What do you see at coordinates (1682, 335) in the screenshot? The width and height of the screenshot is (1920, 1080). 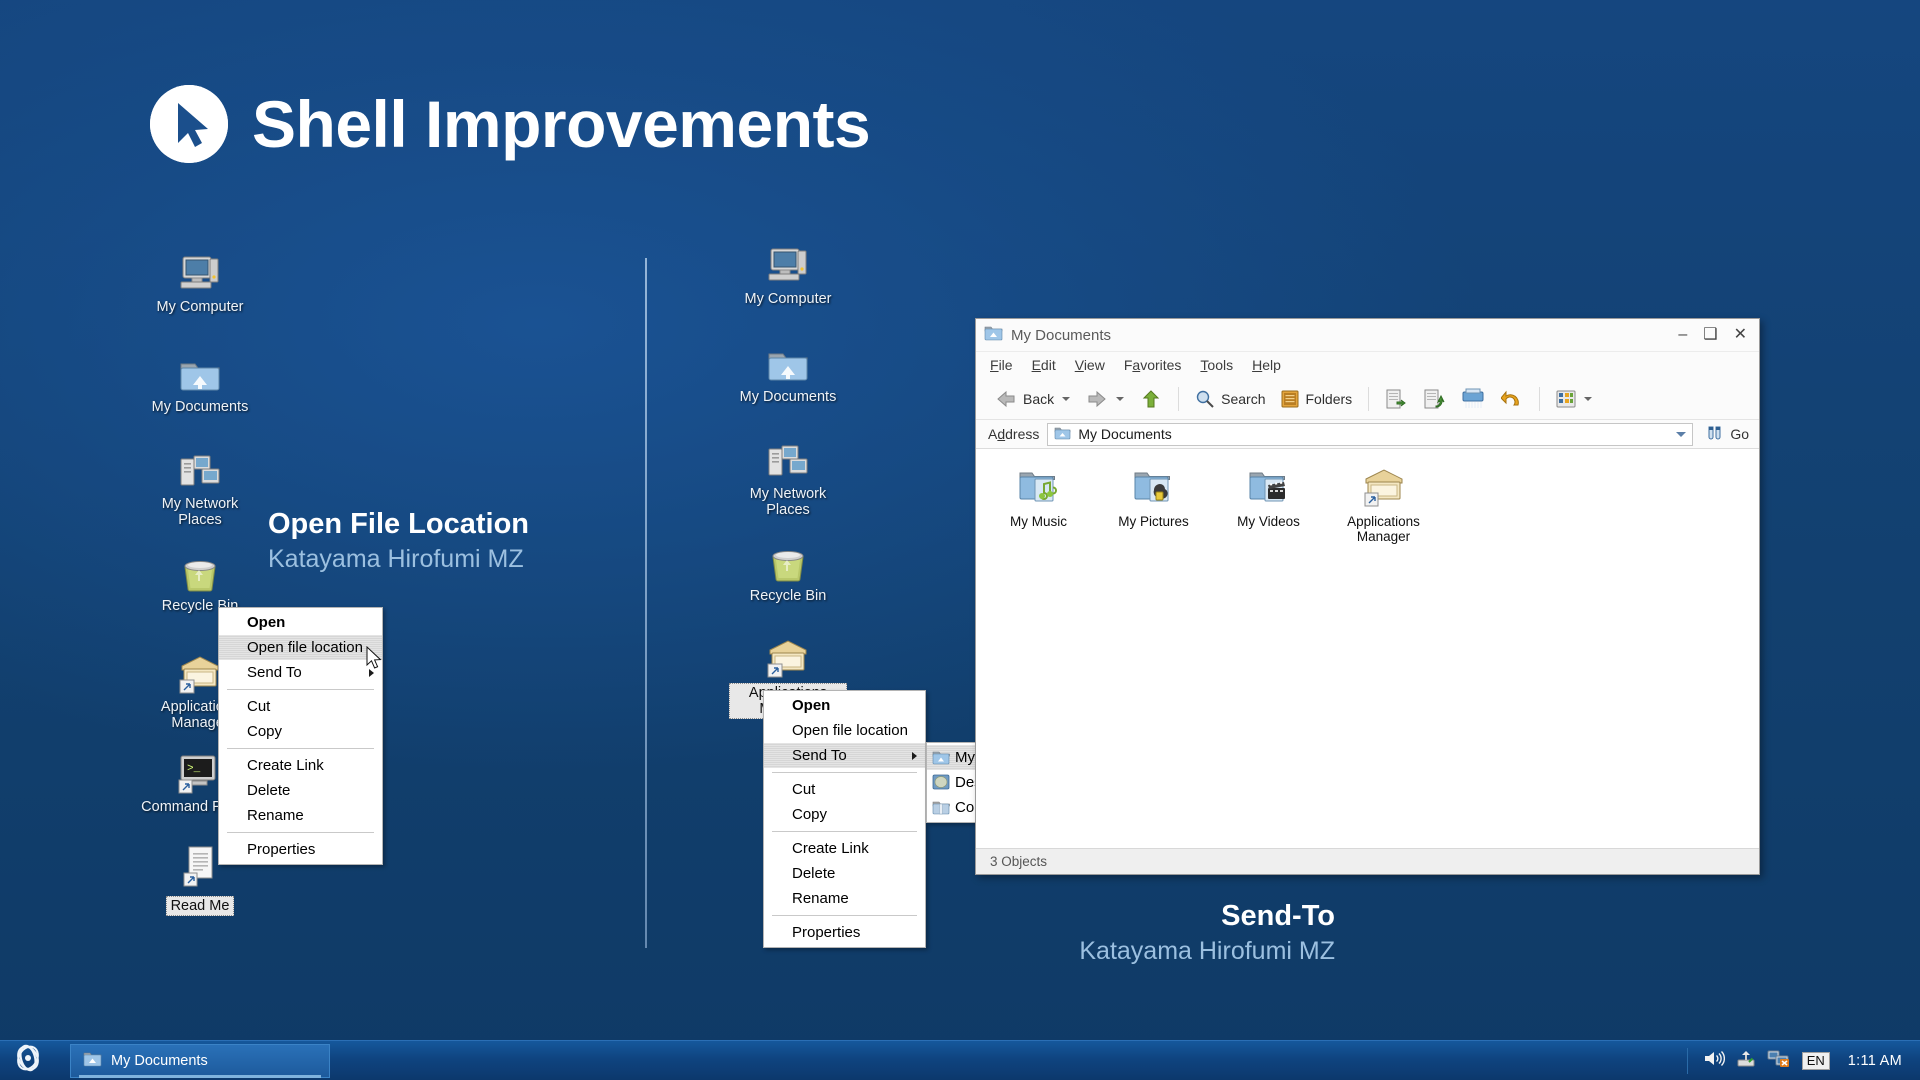 I see `minimize-button: –` at bounding box center [1682, 335].